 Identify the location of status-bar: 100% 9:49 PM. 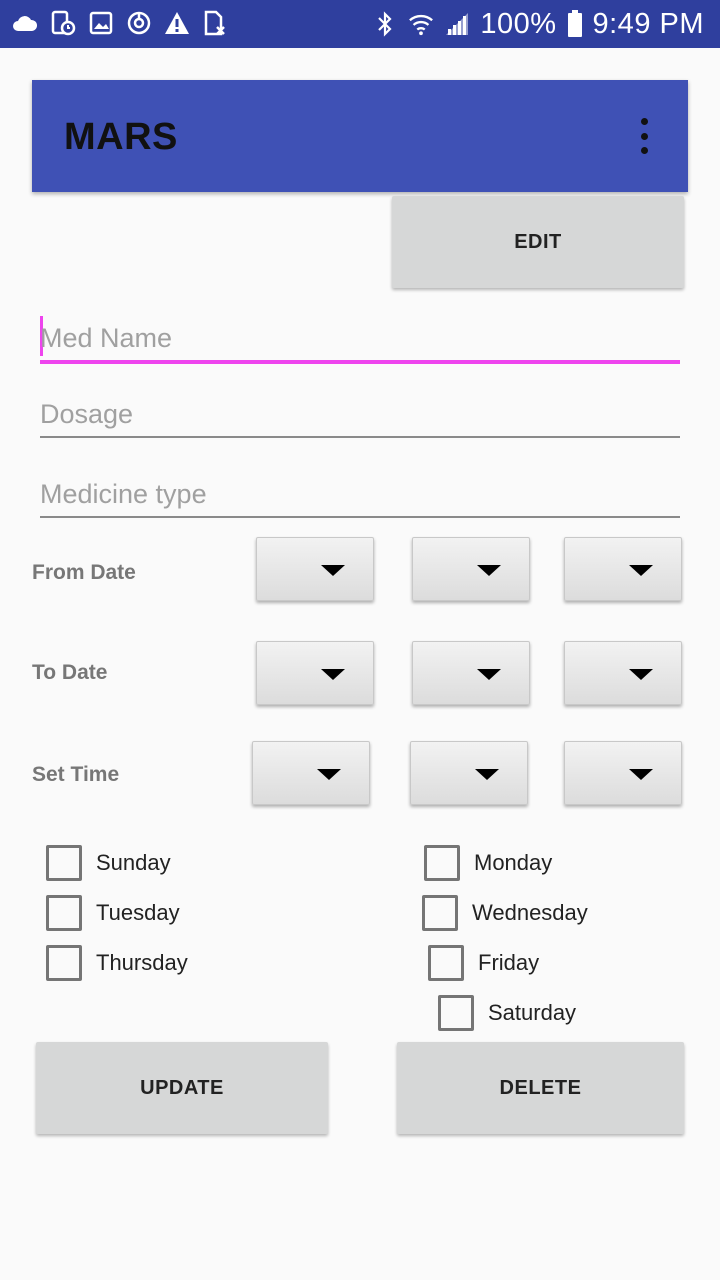
(360, 24).